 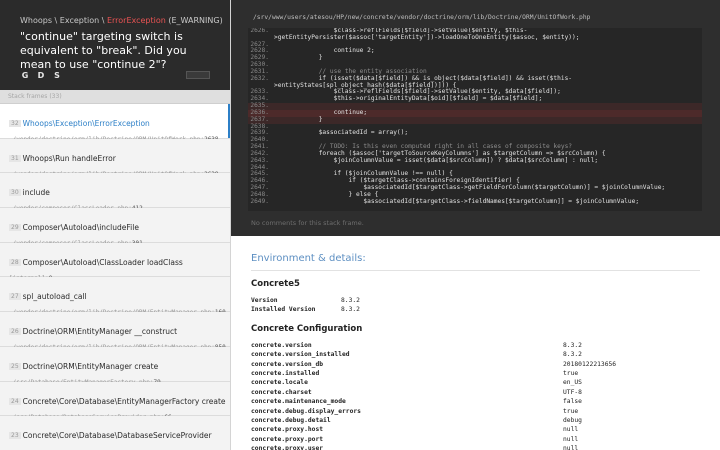 I want to click on table-row: concrete.debug.display_errors true, so click(x=433, y=411).